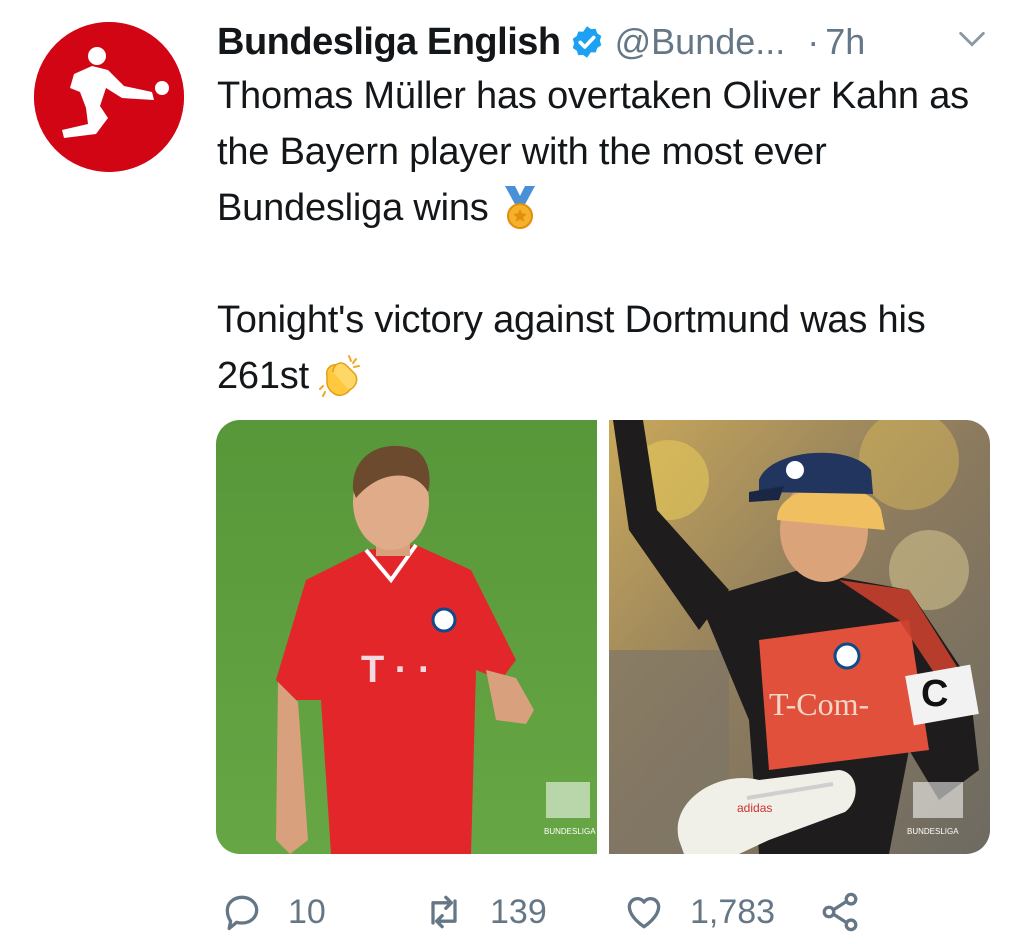 The height and width of the screenshot is (944, 1024). I want to click on like-button: 1,783, so click(698, 912).